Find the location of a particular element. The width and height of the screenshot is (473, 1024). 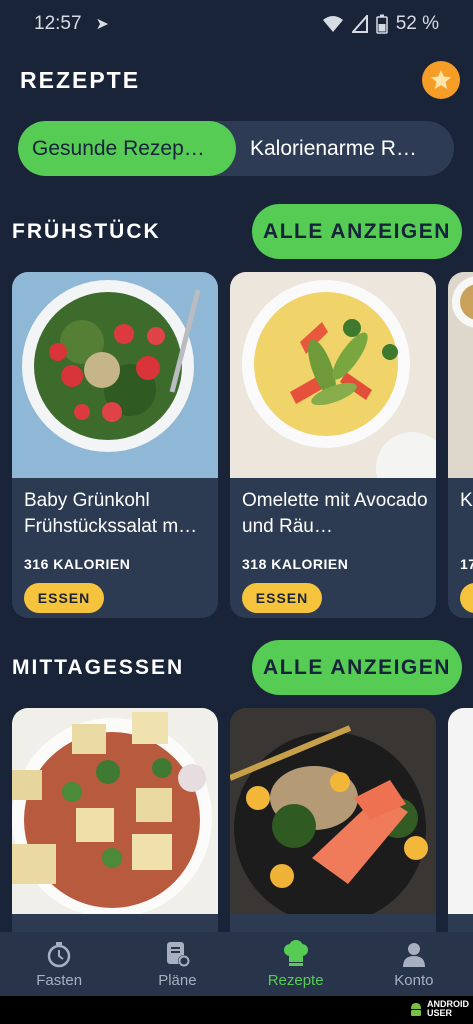

nav-label-fasten: Fasten is located at coordinates (59, 980).